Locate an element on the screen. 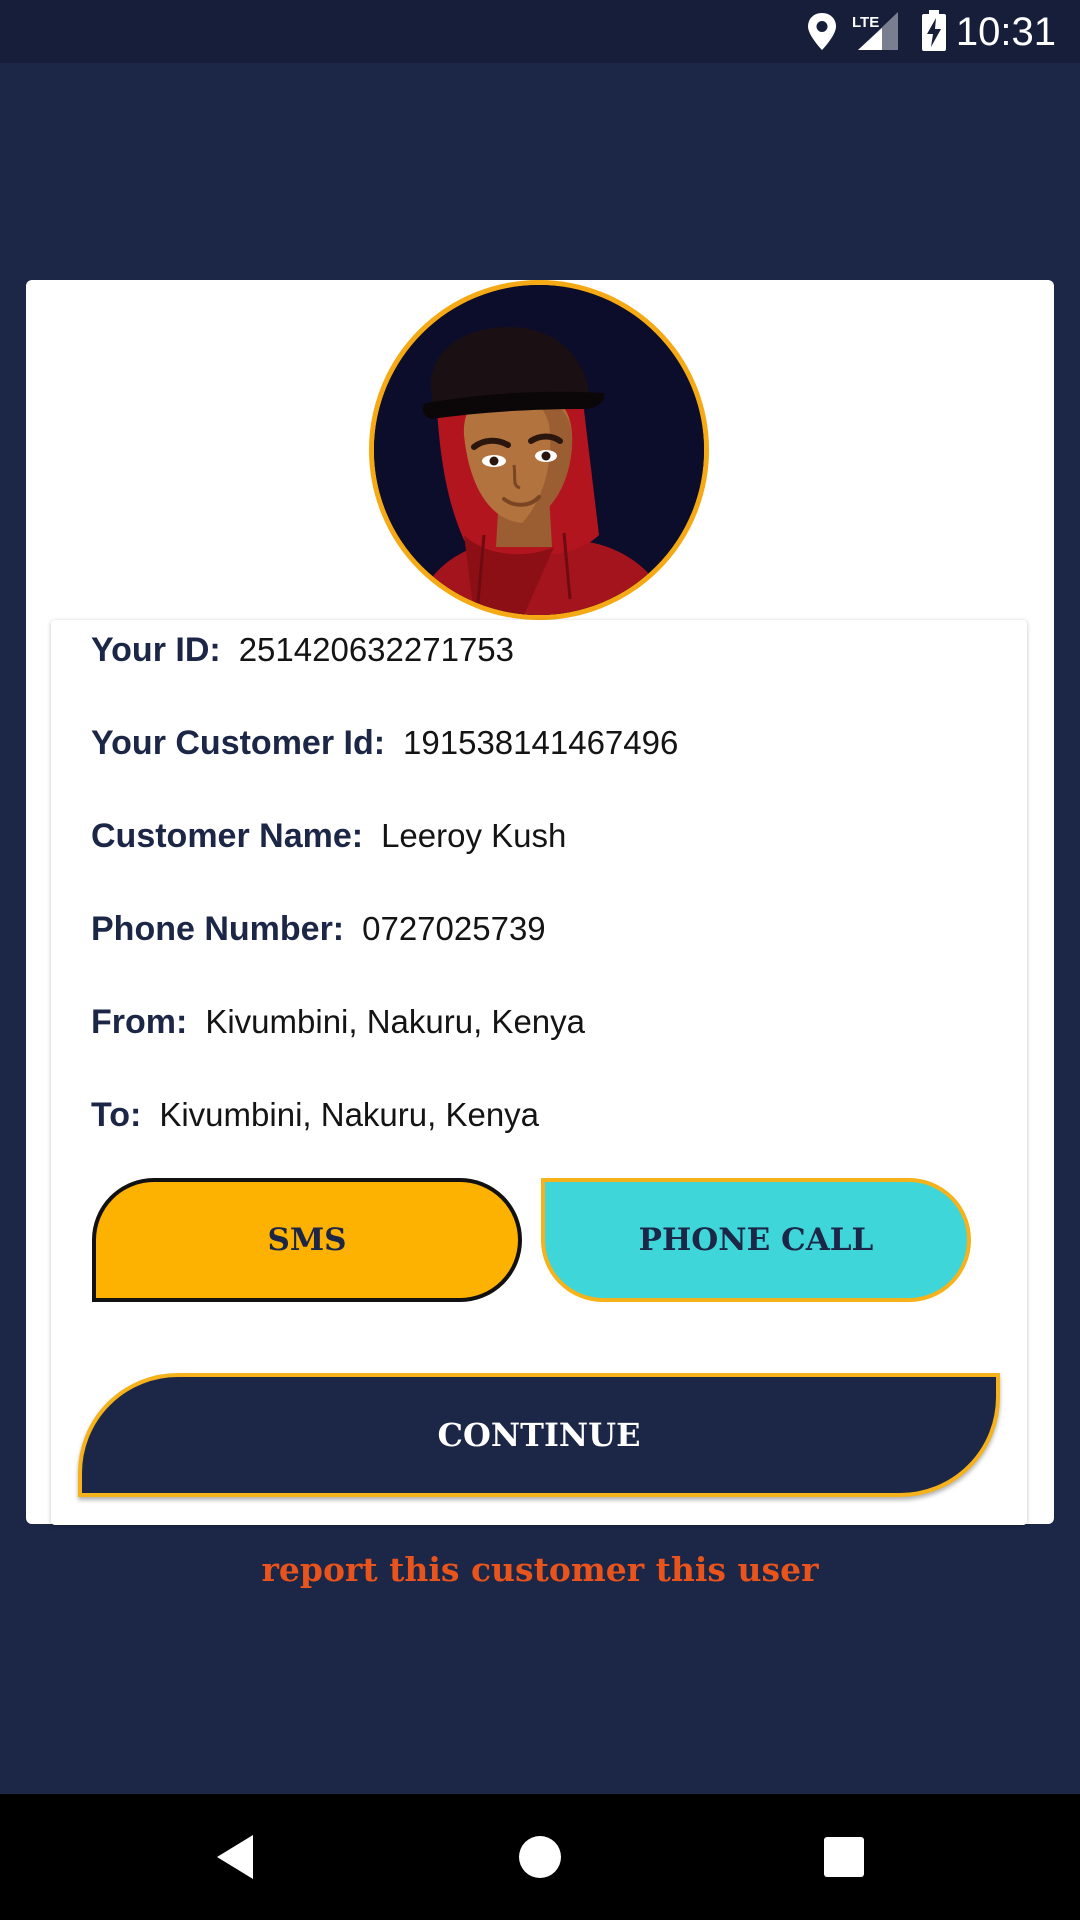 The image size is (1080, 1920). lte-signal-icon: LTE is located at coordinates (875, 31).